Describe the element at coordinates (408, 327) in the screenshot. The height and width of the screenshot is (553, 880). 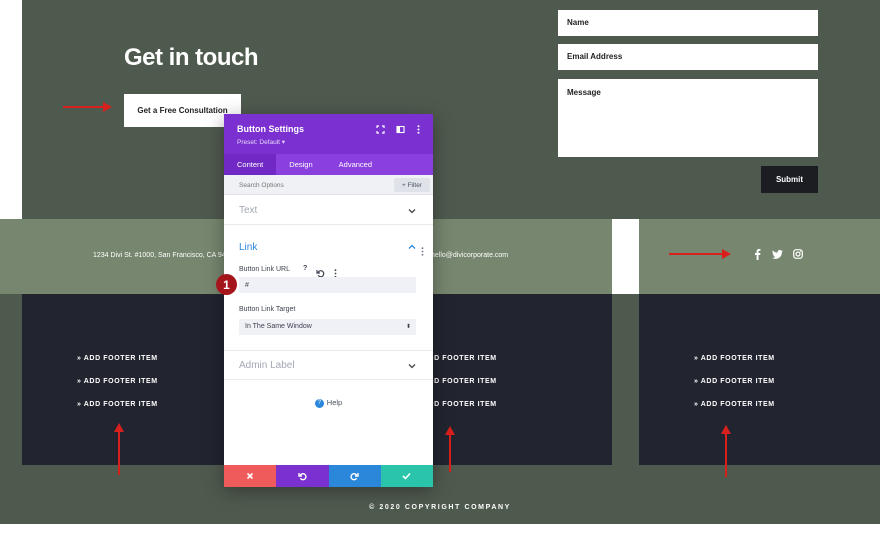
I see `select-arrows-icon: ⬍` at that location.